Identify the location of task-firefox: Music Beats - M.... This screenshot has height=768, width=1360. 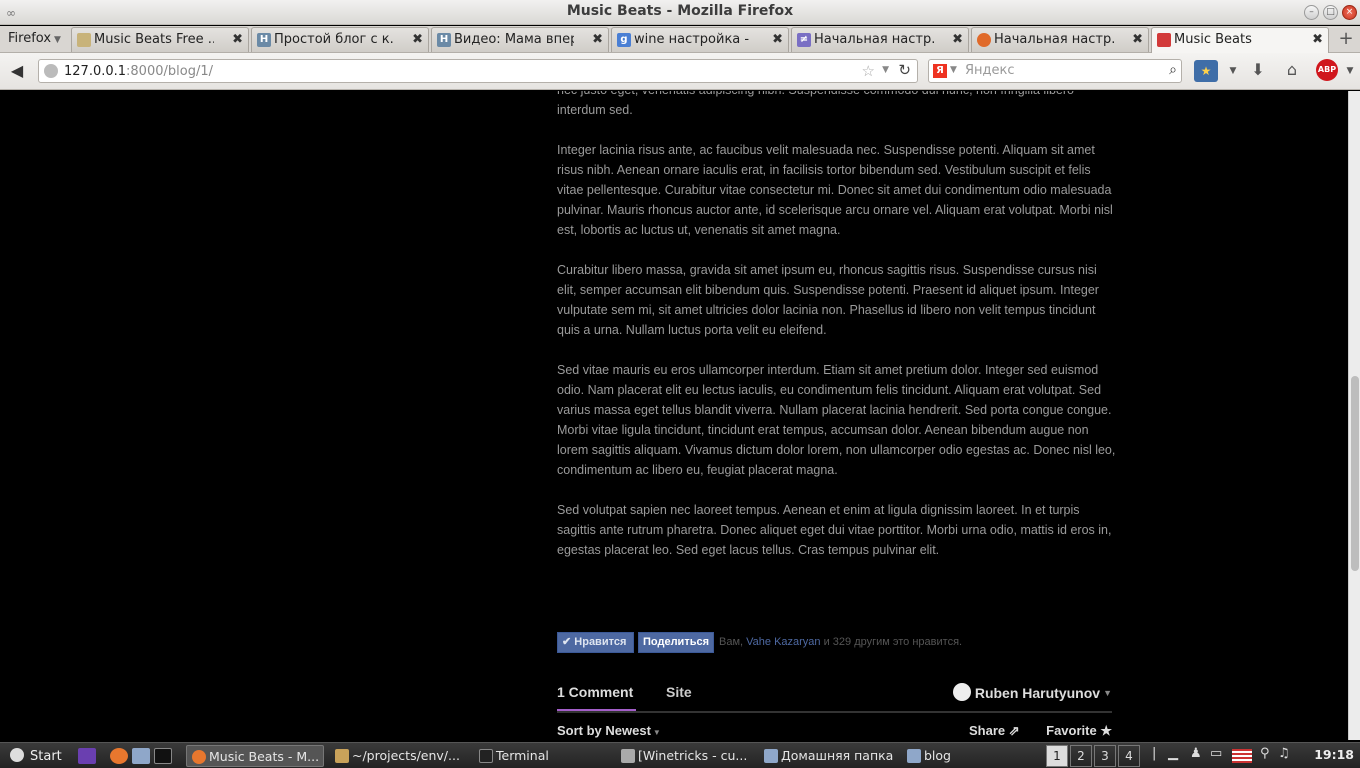
(255, 756).